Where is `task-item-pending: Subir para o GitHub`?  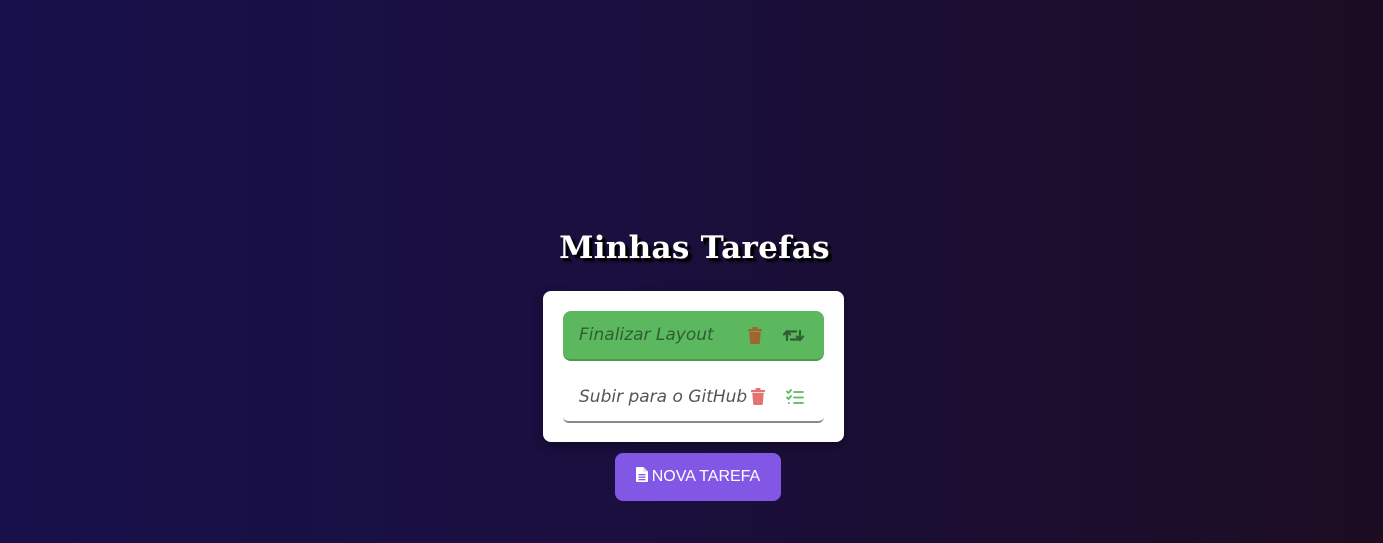 task-item-pending: Subir para o GitHub is located at coordinates (693, 397).